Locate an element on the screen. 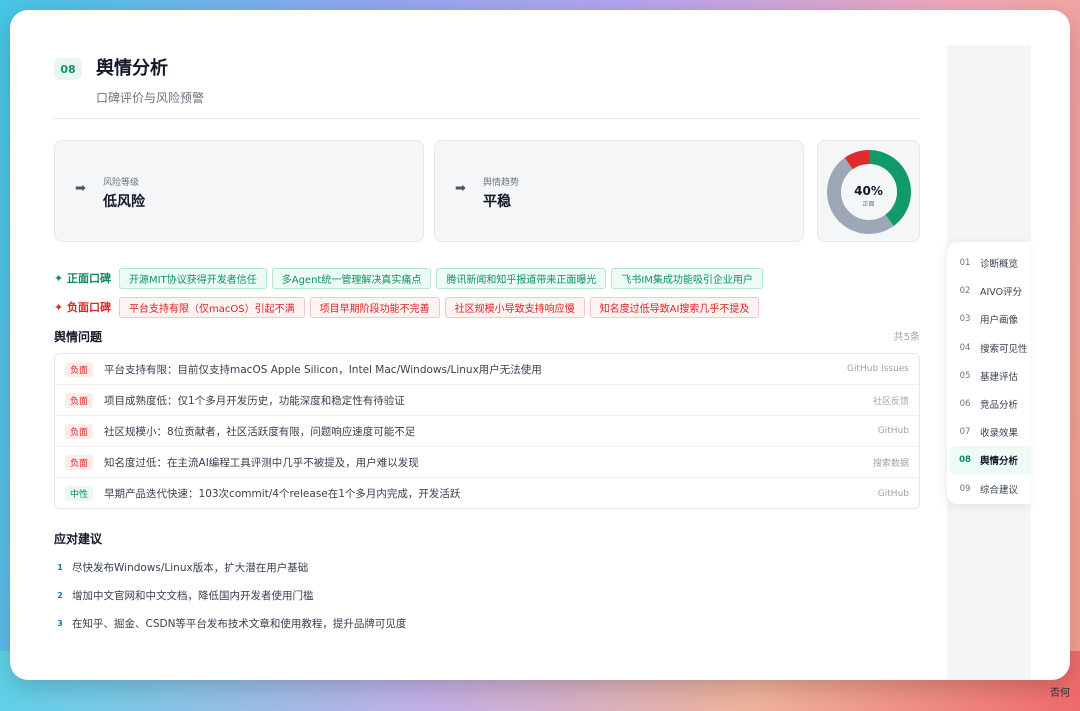 The image size is (1080, 711). suggestion-text: 增加中文官网和中文文档，降低国内开发者使用门槛 is located at coordinates (193, 595).